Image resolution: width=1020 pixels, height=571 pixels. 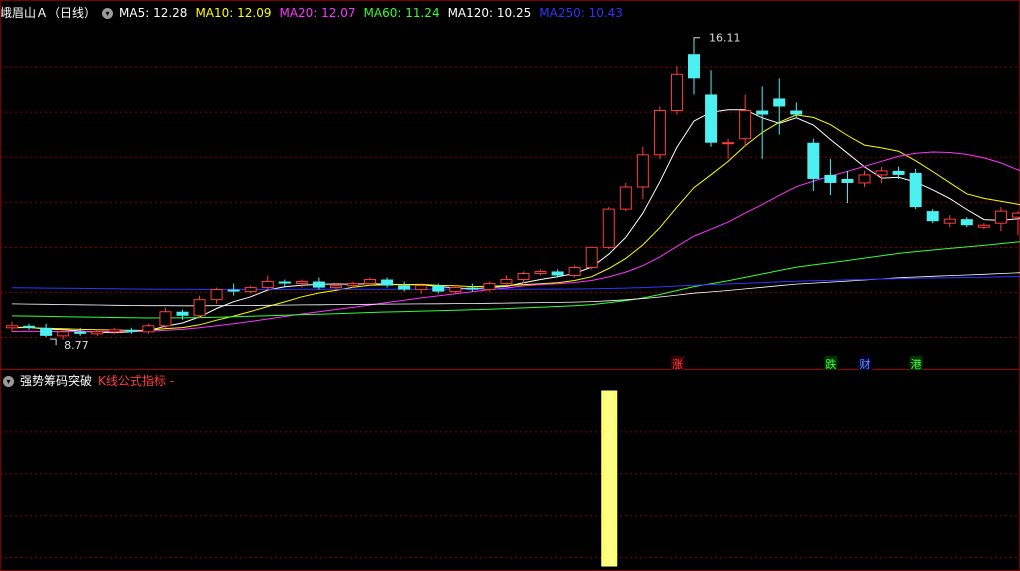 I want to click on event-marker-label: 跌, so click(x=830, y=364).